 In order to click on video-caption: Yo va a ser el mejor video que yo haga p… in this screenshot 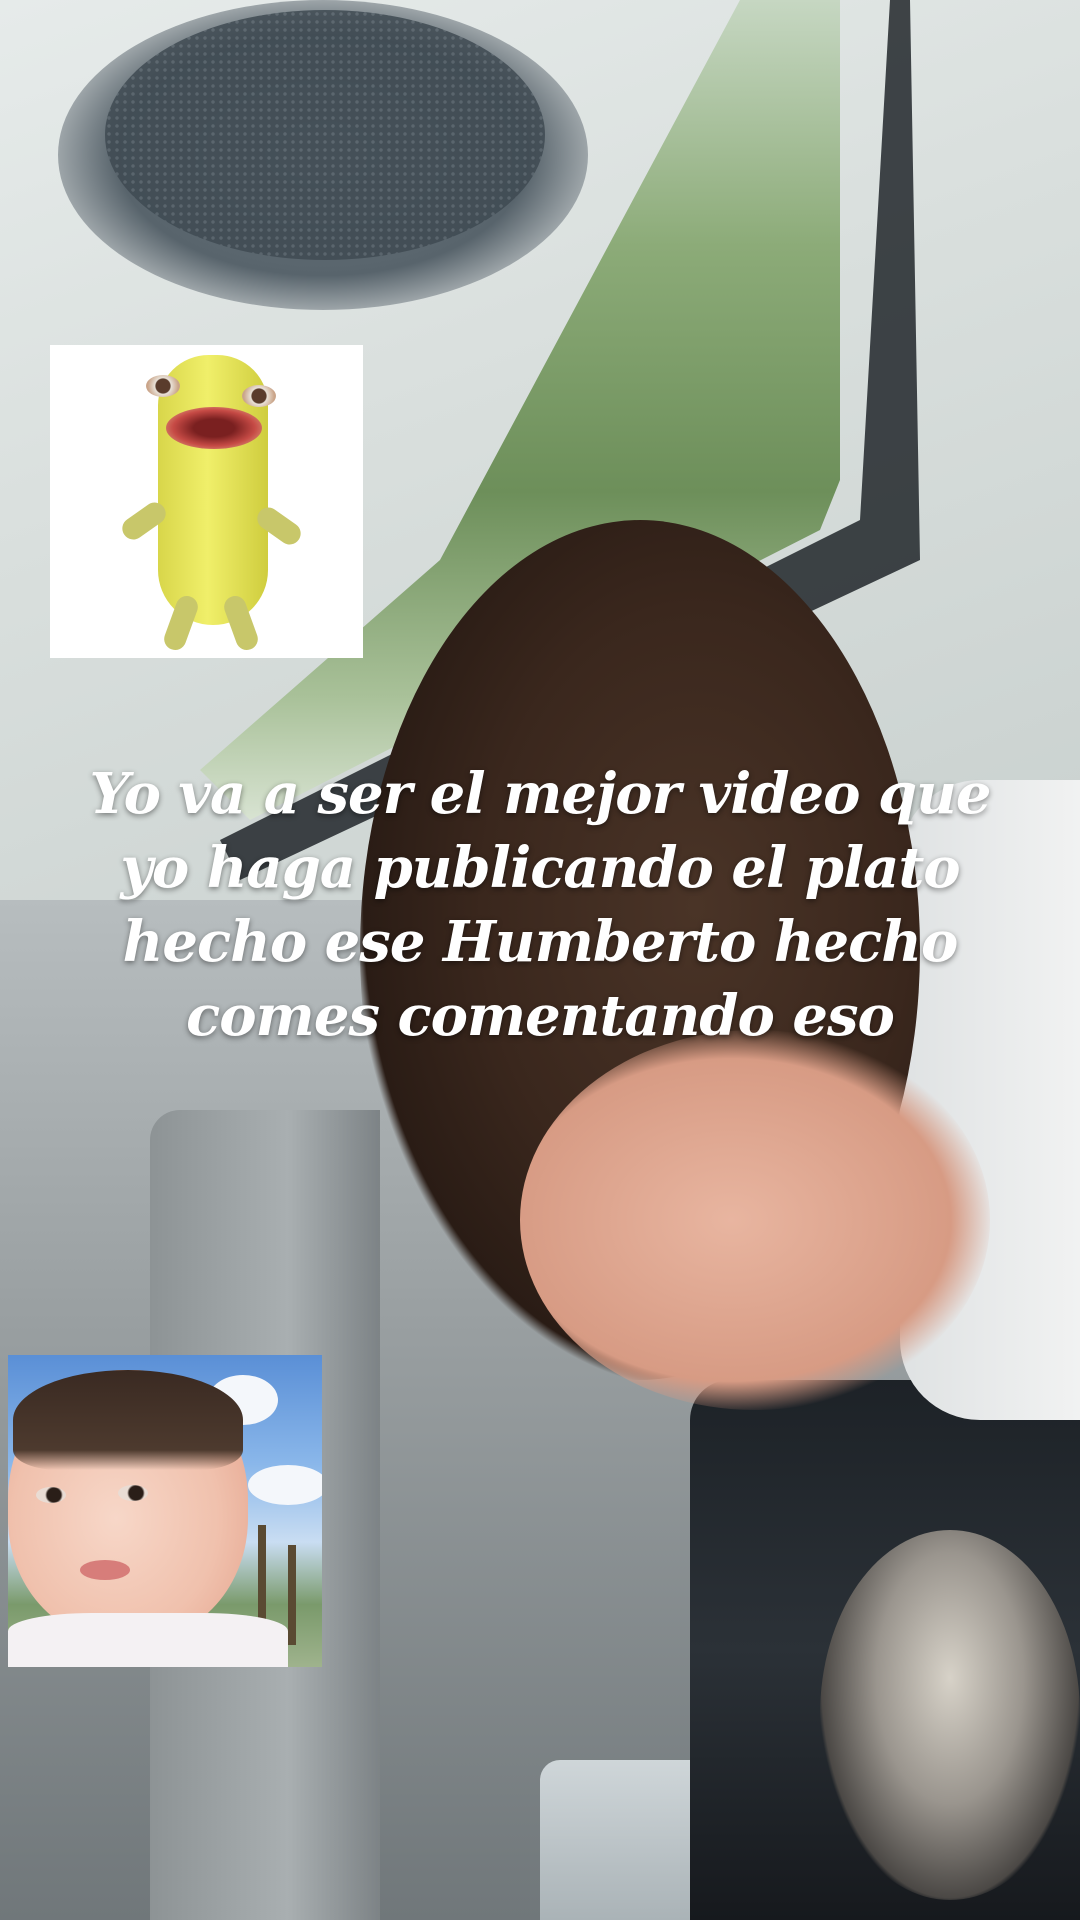, I will do `click(540, 905)`.